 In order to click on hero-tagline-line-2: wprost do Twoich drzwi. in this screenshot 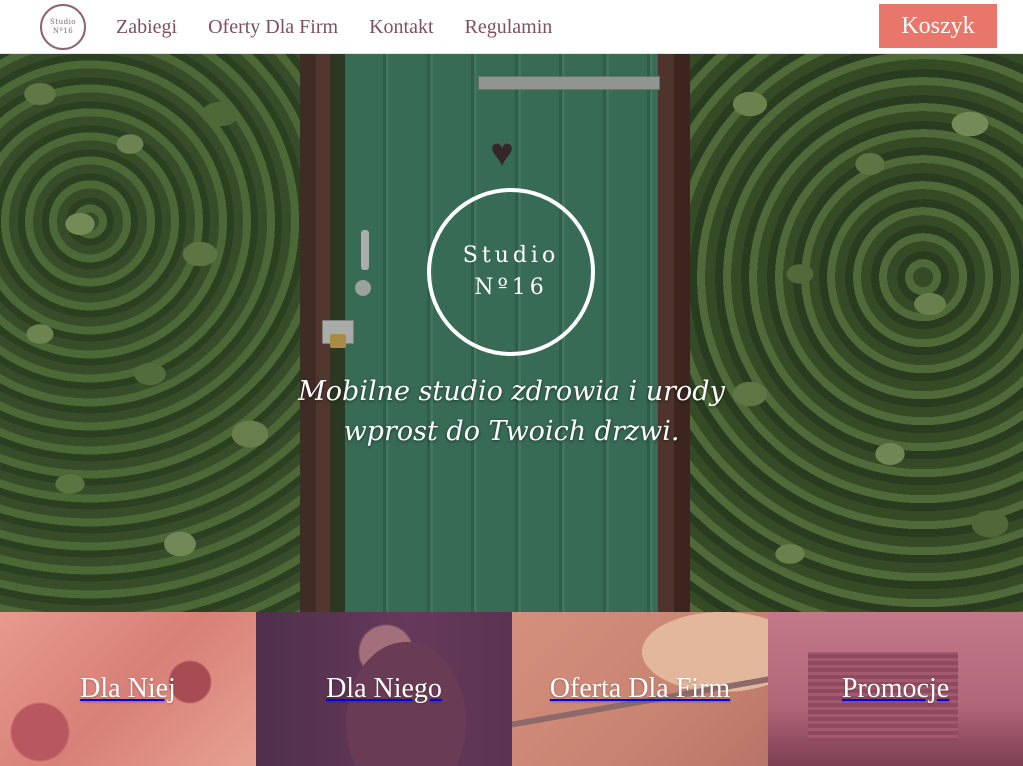, I will do `click(511, 431)`.